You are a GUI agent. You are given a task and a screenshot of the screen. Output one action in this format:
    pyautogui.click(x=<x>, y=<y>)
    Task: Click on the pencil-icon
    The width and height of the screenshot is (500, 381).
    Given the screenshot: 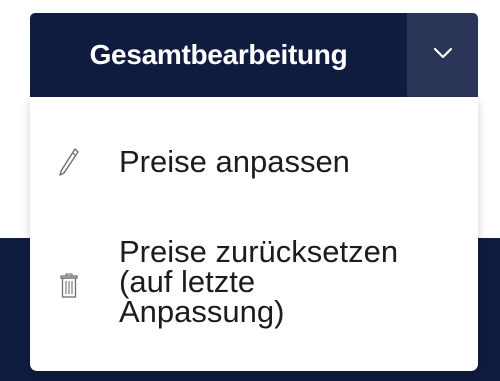 What is the action you would take?
    pyautogui.click(x=69, y=162)
    